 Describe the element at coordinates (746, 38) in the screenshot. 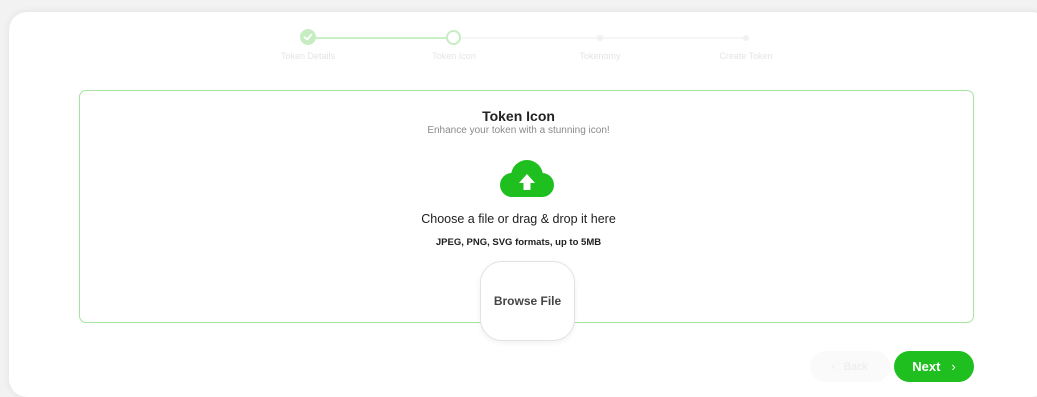

I see `step-4-indicator` at that location.